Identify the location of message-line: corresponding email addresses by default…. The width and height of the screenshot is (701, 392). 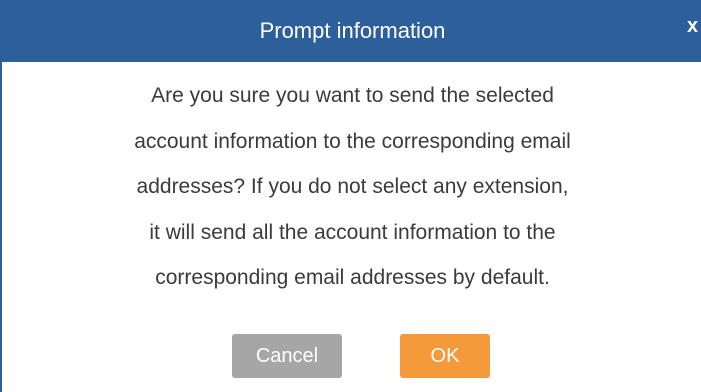
(352, 277).